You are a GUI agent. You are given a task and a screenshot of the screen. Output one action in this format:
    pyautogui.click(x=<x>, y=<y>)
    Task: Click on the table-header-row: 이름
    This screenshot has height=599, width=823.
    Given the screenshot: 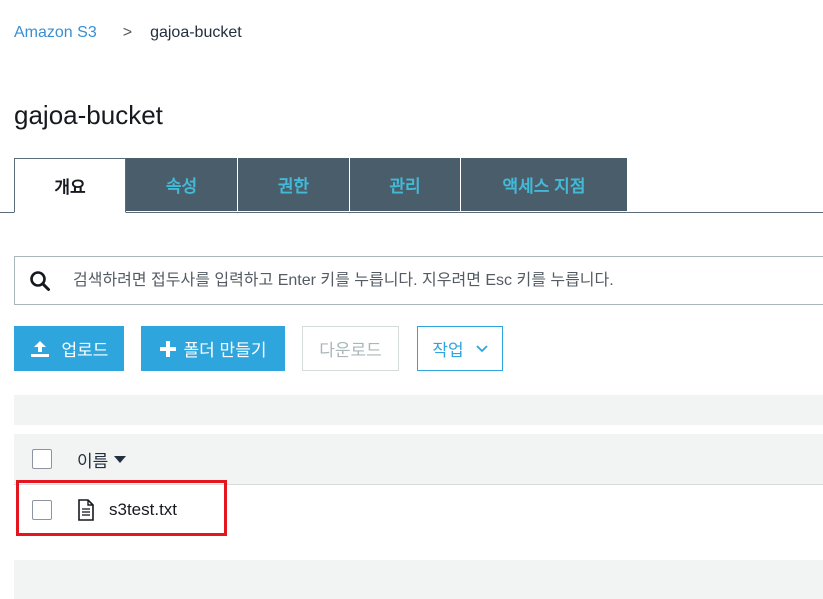 What is the action you would take?
    pyautogui.click(x=418, y=459)
    